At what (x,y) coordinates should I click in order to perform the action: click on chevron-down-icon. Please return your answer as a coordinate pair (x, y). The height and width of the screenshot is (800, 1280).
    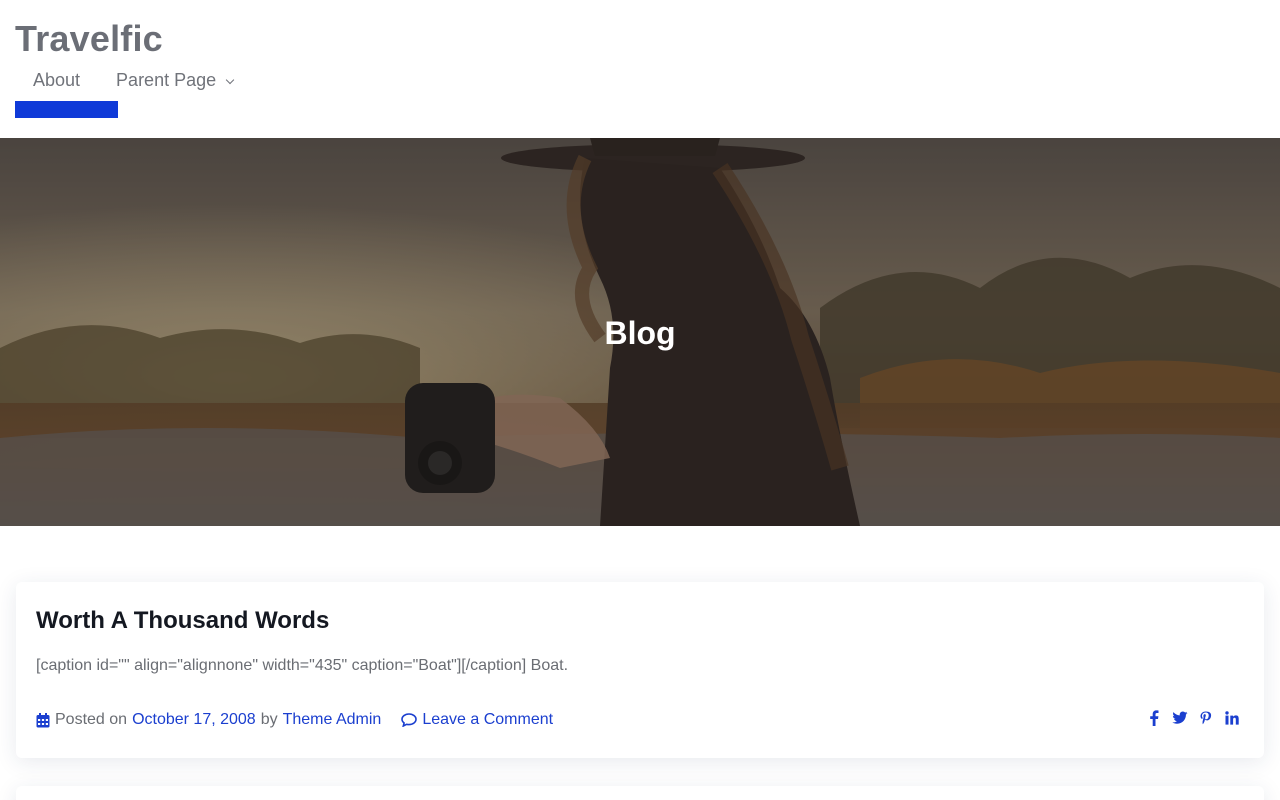
    Looking at the image, I should click on (230, 80).